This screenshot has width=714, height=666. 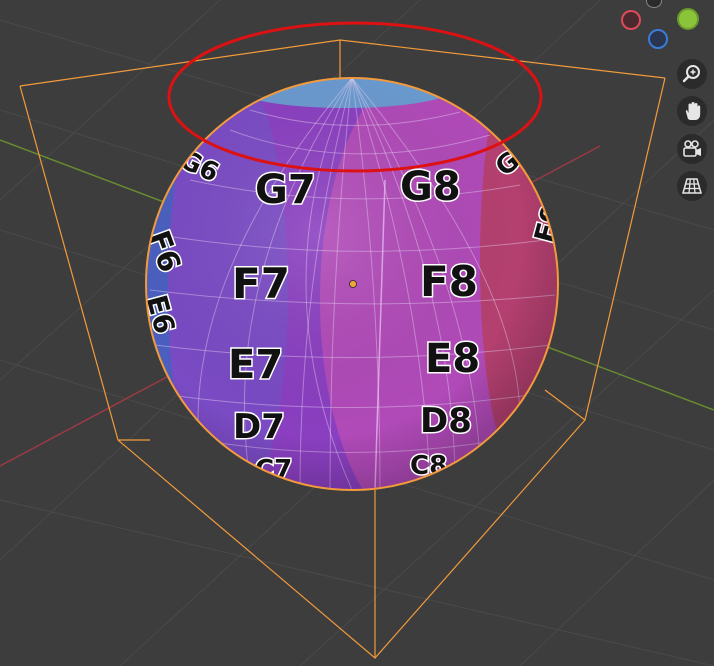 I want to click on uv-label-f7: F7, so click(x=261, y=283).